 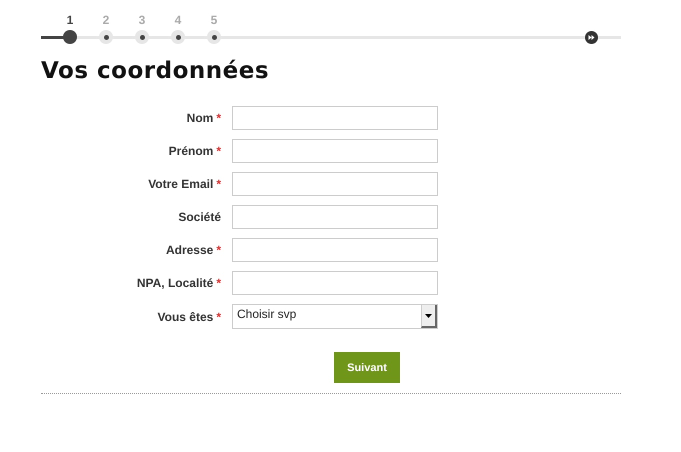 I want to click on field-label: Adresse *, so click(x=193, y=250).